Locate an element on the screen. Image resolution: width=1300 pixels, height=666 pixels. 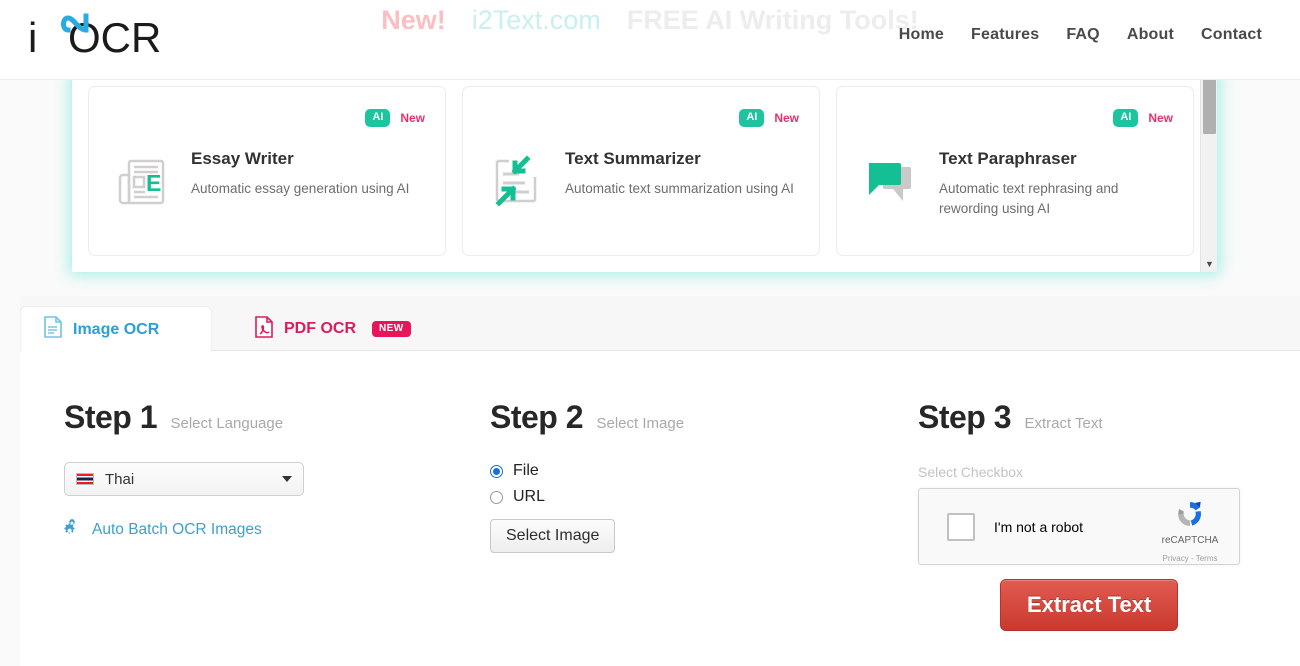
extract-text-button: Extract Text is located at coordinates (1089, 605).